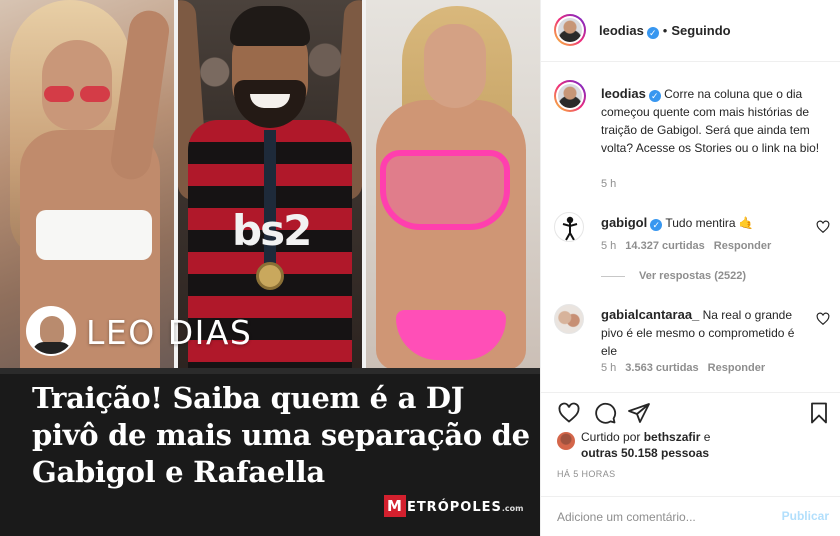  Describe the element at coordinates (453, 506) in the screenshot. I see `metropoles-logo: M ETRÓPOLES.com` at that location.